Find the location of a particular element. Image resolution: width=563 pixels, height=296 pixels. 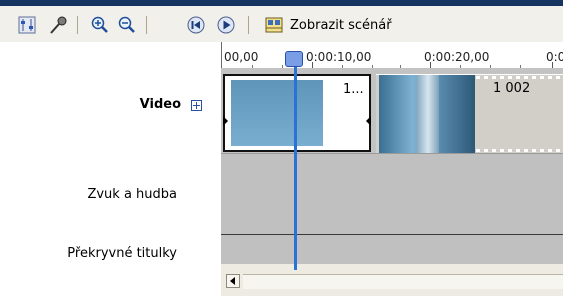

scrollbar-track is located at coordinates (403, 281).